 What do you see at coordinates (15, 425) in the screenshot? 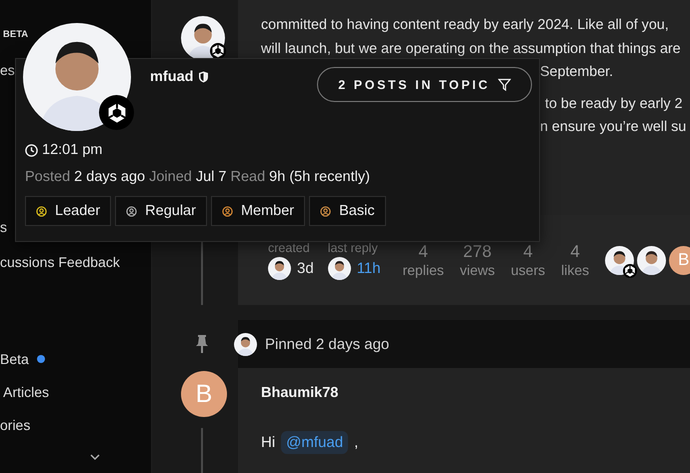
I see `sidebar-item: ories` at bounding box center [15, 425].